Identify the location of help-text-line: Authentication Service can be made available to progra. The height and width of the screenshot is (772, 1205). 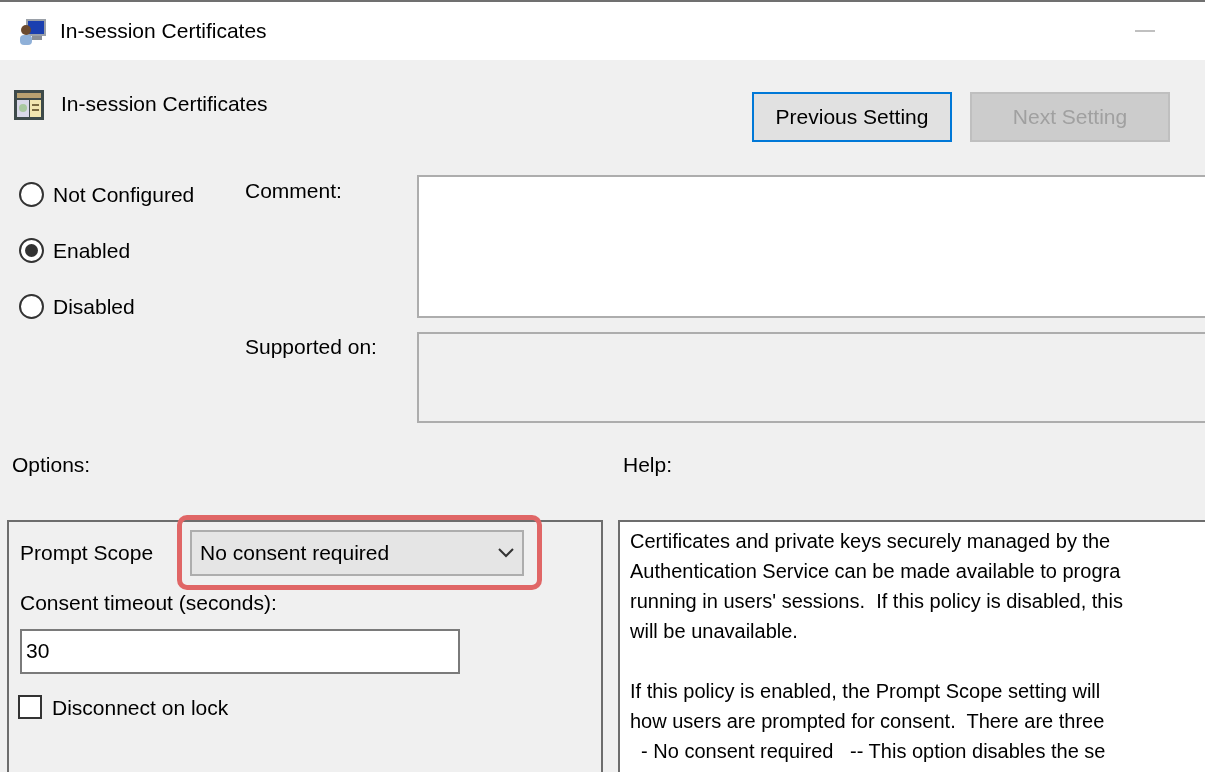
(876, 571).